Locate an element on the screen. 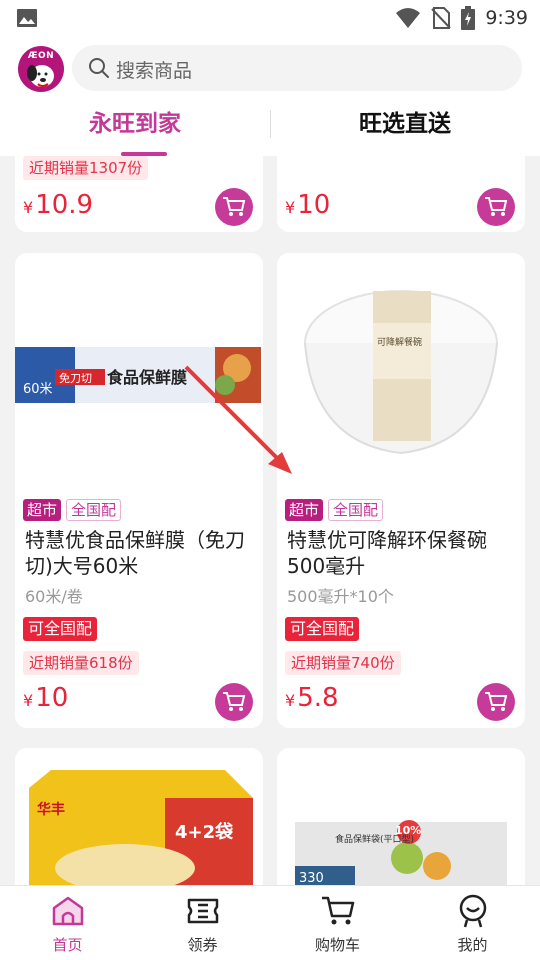 The height and width of the screenshot is (960, 540). aeon-logo: ÆON is located at coordinates (41, 69).